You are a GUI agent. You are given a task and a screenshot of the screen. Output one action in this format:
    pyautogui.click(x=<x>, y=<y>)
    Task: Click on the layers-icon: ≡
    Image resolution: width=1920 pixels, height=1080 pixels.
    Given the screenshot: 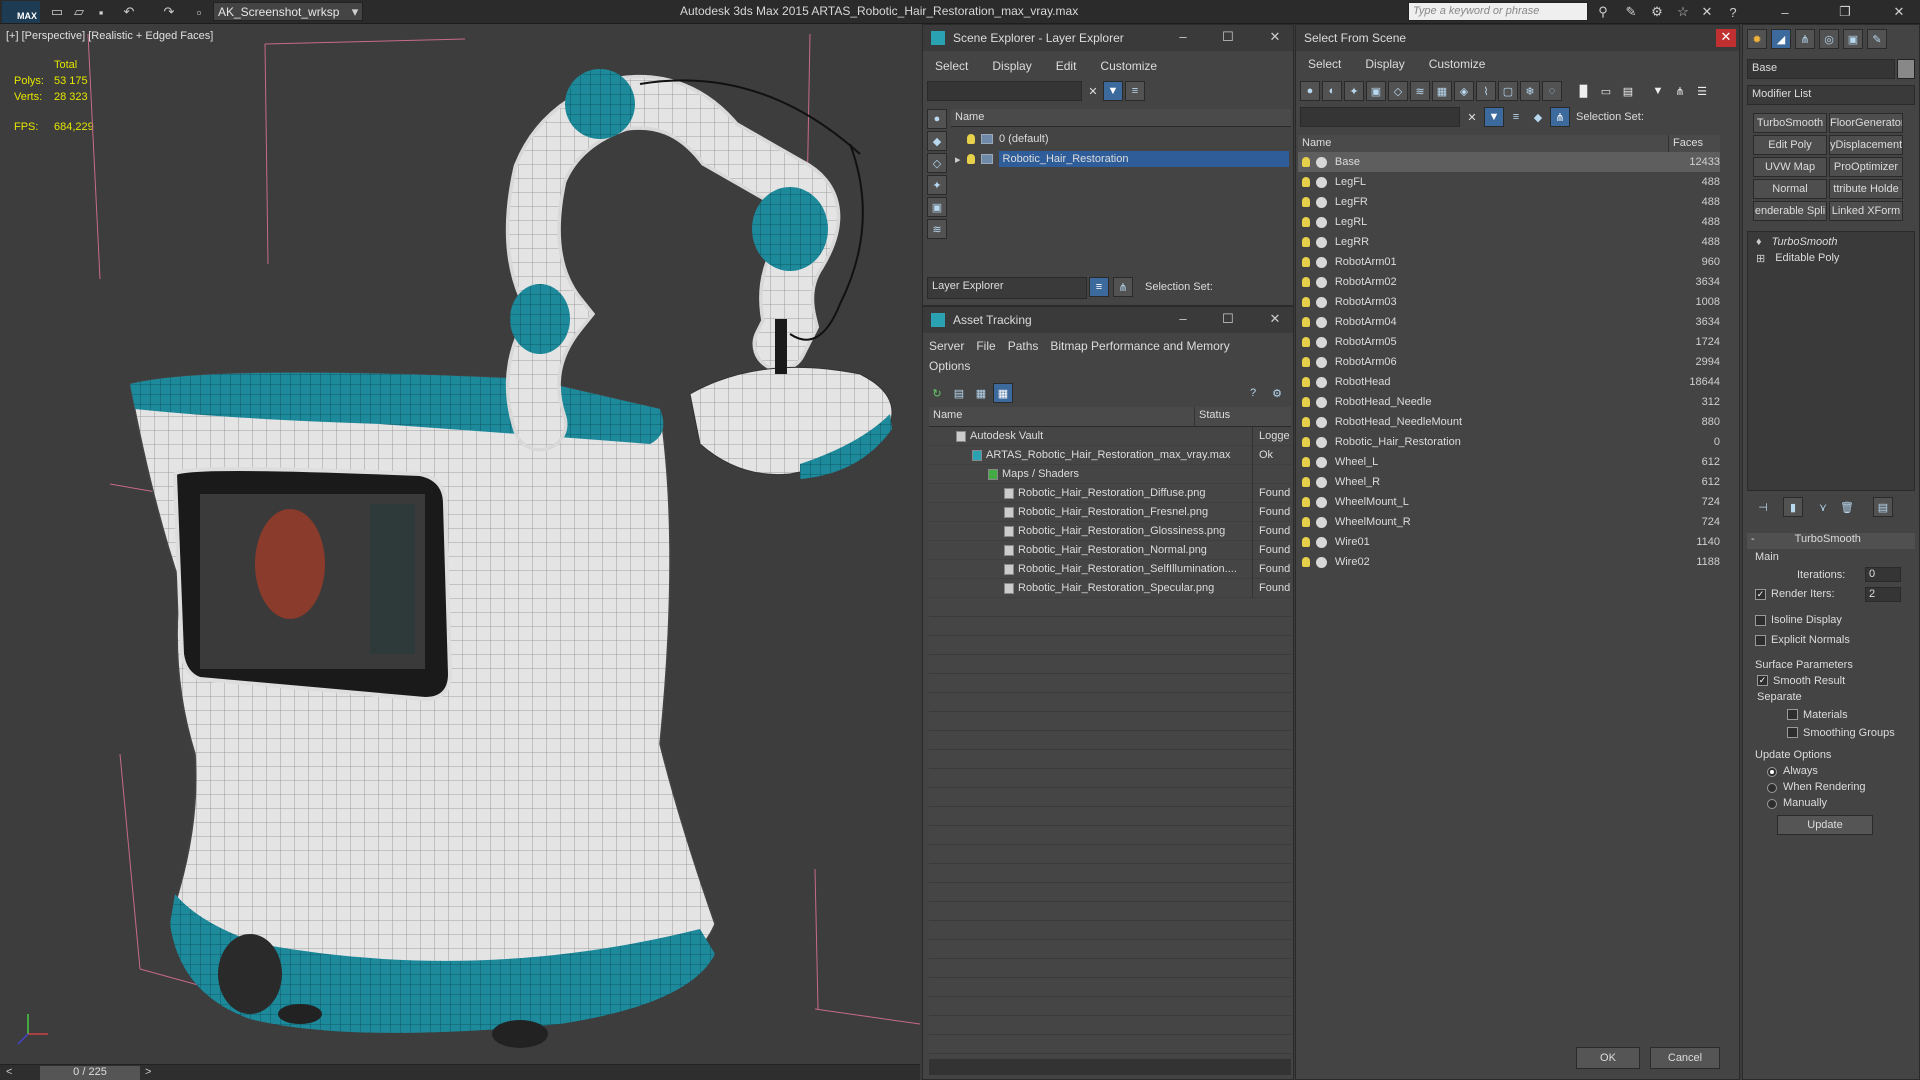 What is the action you would take?
    pyautogui.click(x=1135, y=91)
    